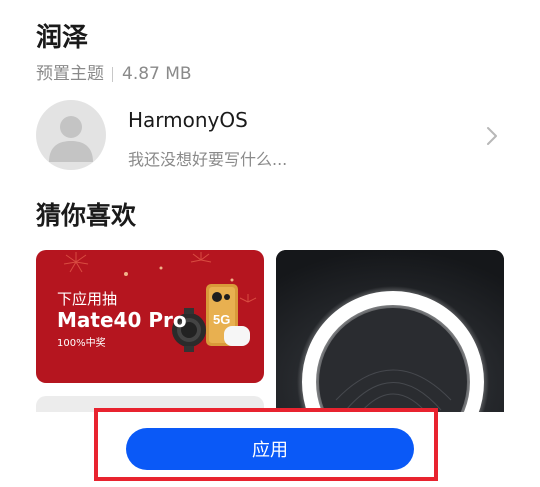 The height and width of the screenshot is (487, 540). Describe the element at coordinates (70, 74) in the screenshot. I see `theme-category: 预置主题` at that location.